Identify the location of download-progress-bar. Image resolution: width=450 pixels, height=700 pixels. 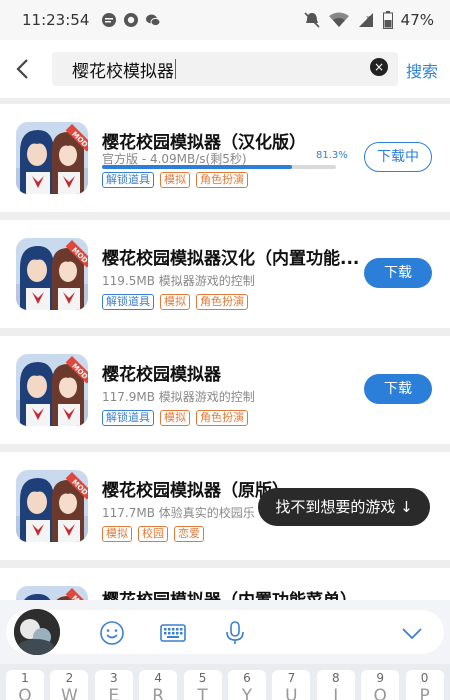
(219, 167).